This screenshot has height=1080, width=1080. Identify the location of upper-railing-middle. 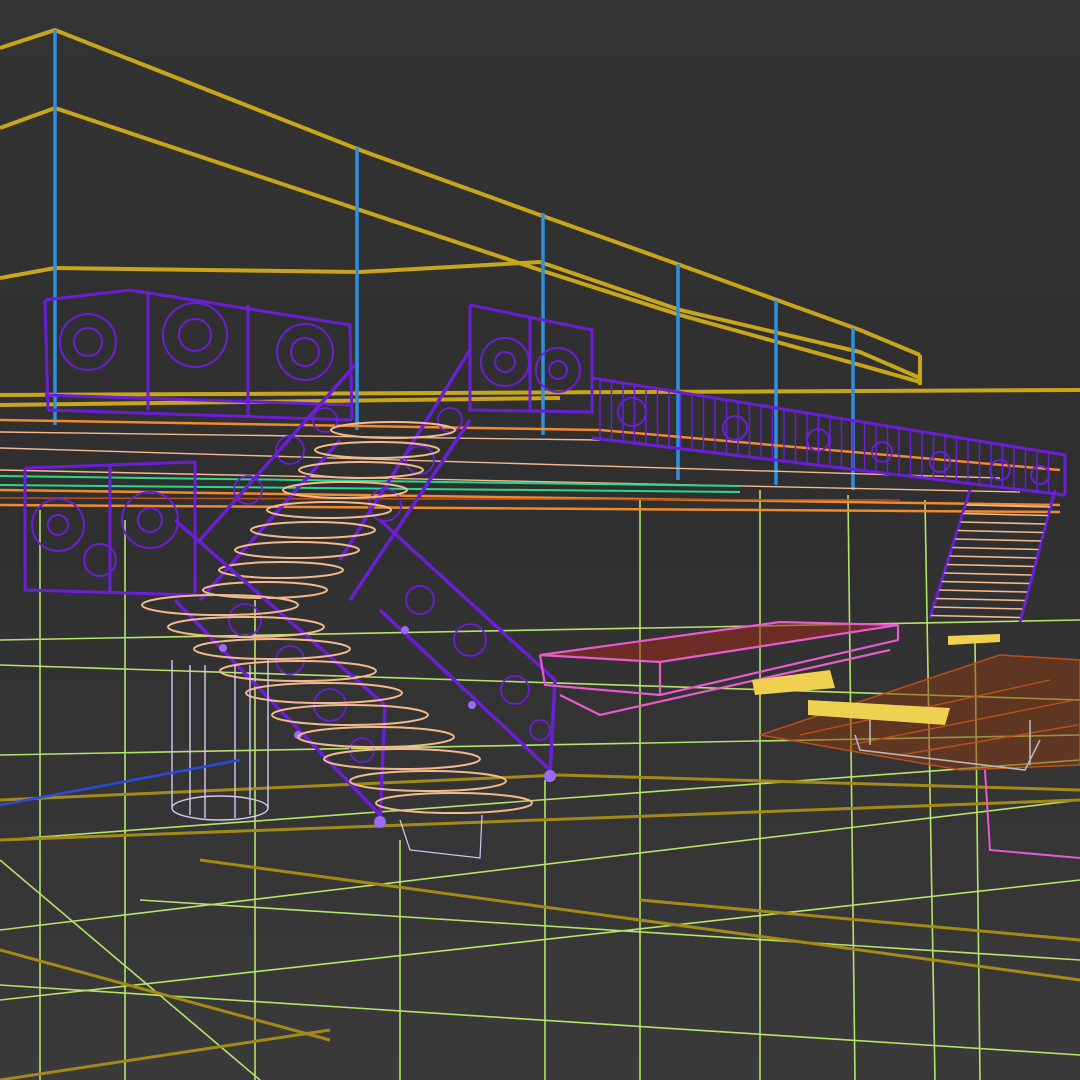
(531, 358).